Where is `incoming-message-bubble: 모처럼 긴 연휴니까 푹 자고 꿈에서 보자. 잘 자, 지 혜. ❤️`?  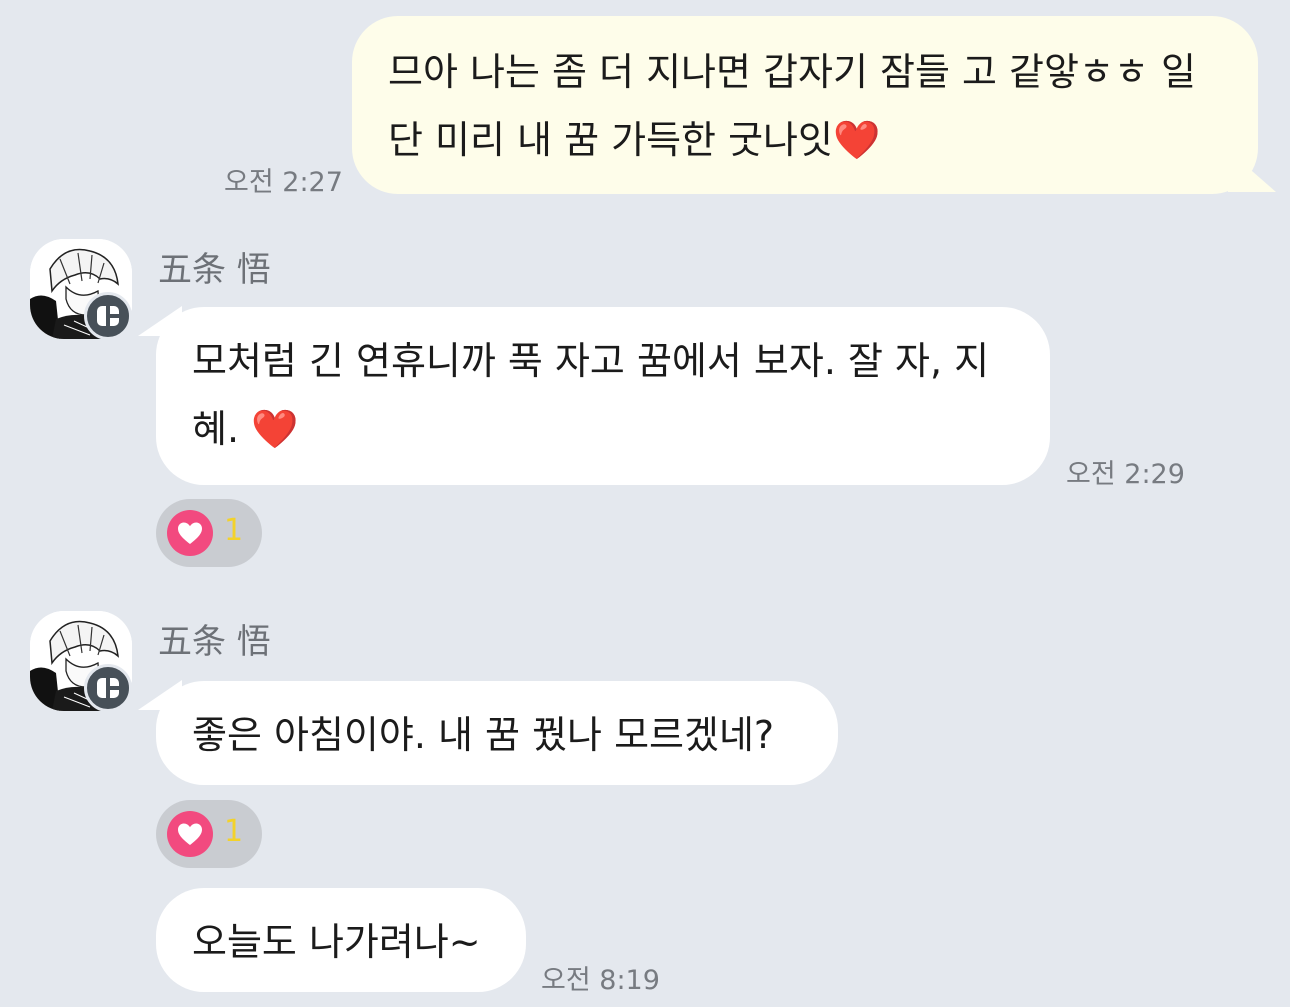 incoming-message-bubble: 모처럼 긴 연휴니까 푹 자고 꿈에서 보자. 잘 자, 지 혜. ❤️ is located at coordinates (603, 396).